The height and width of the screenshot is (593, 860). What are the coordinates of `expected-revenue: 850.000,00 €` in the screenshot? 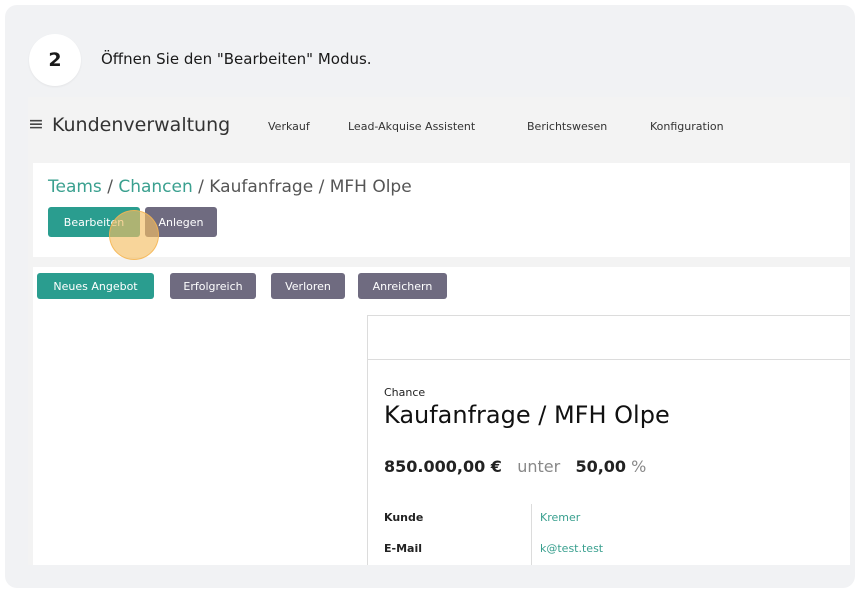 It's located at (443, 466).